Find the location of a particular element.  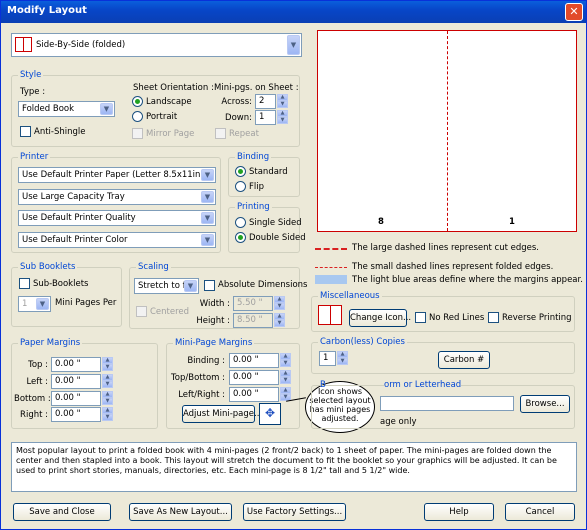

save-close-button: Save and Close is located at coordinates (62, 512).